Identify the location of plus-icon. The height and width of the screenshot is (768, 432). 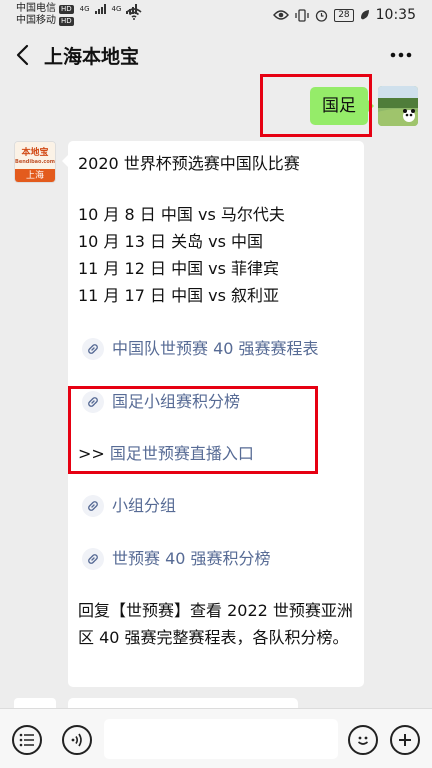
(405, 740).